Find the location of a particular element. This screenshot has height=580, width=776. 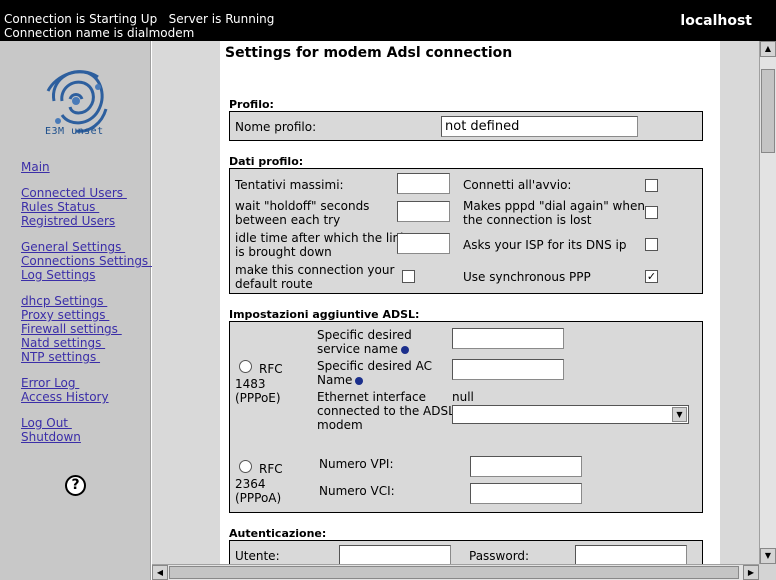

horizontal-scroll-thumb is located at coordinates (454, 572).